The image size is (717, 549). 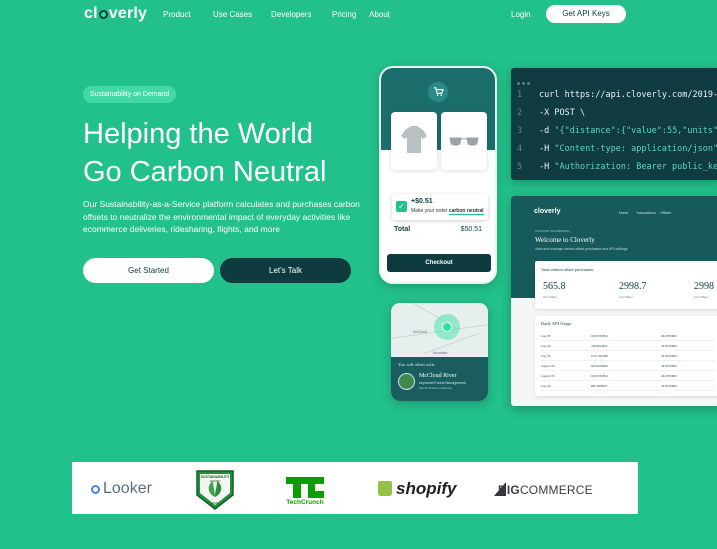 I want to click on dashboard-nav-offsets: Offsets, so click(x=665, y=213).